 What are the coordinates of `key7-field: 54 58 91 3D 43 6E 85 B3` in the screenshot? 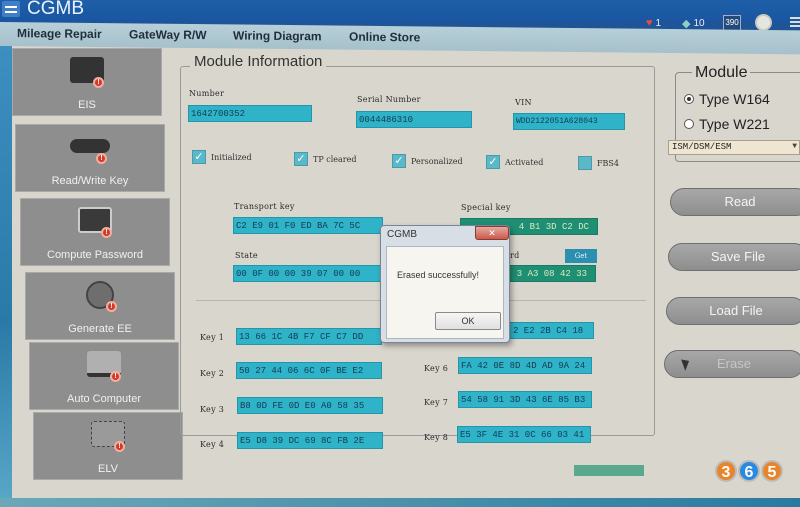 It's located at (525, 399).